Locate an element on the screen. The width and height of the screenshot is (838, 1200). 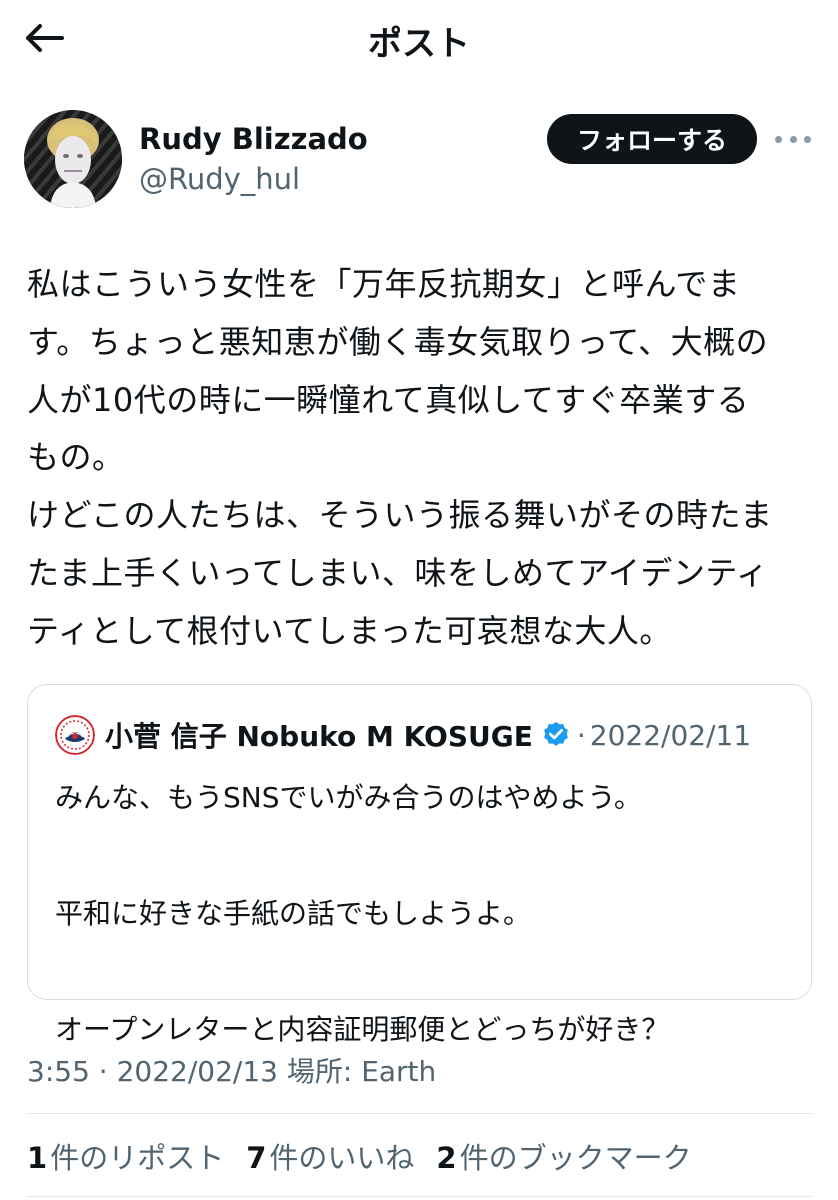
bookmarks-stat: 2 件のブックマーク is located at coordinates (563, 1156).